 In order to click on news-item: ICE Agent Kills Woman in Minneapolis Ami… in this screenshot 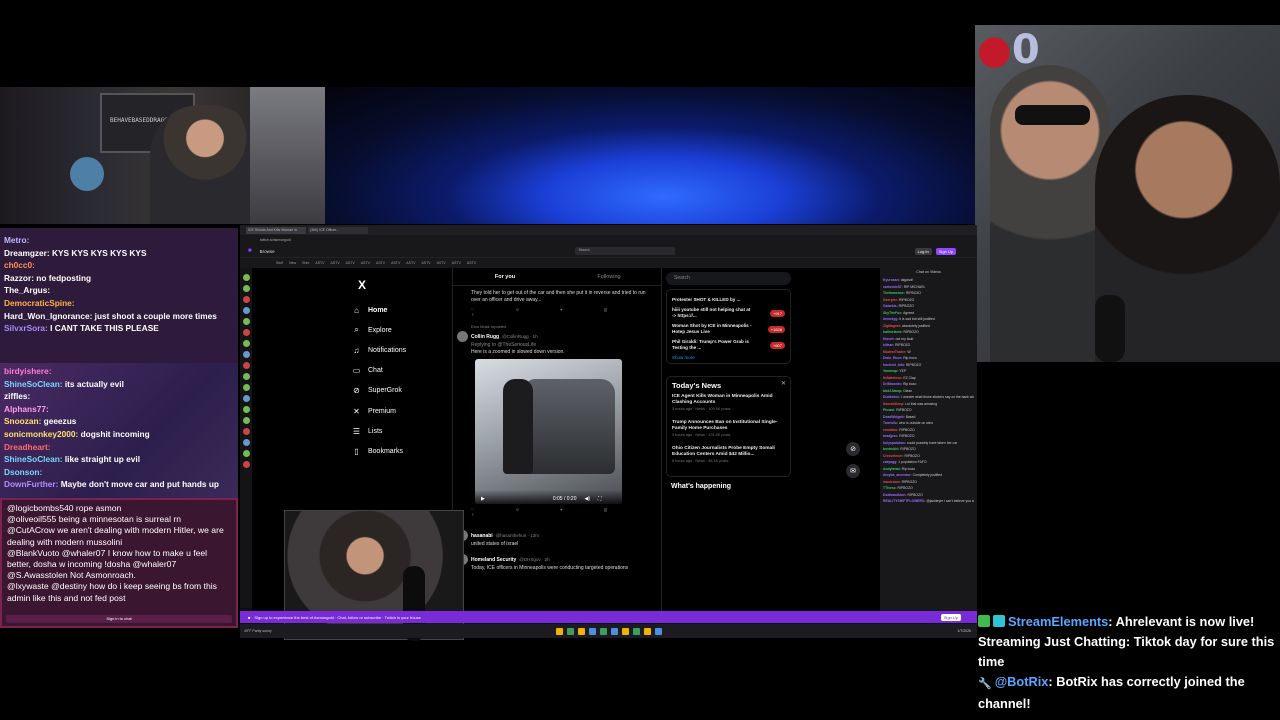, I will do `click(728, 403)`.